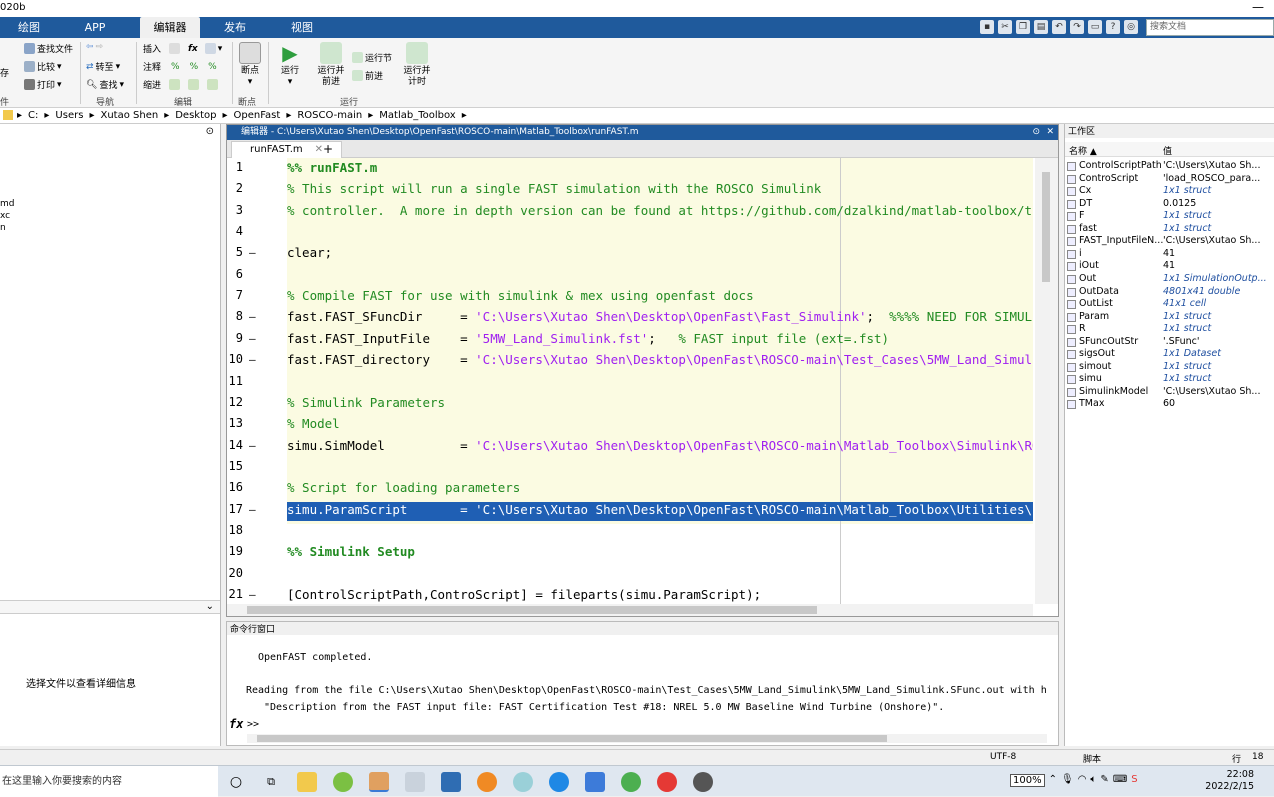  Describe the element at coordinates (1041, 27) in the screenshot. I see `paste-icon: ▤` at that location.